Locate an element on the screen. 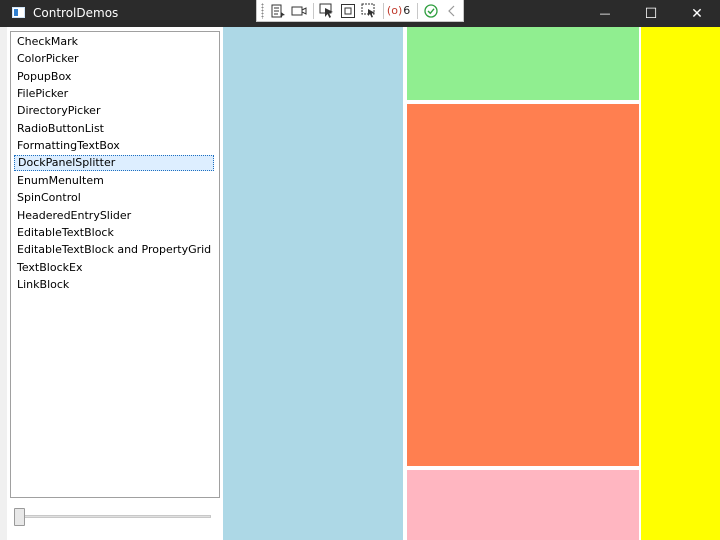  list-item: DockPanelSplitter is located at coordinates (114, 163).